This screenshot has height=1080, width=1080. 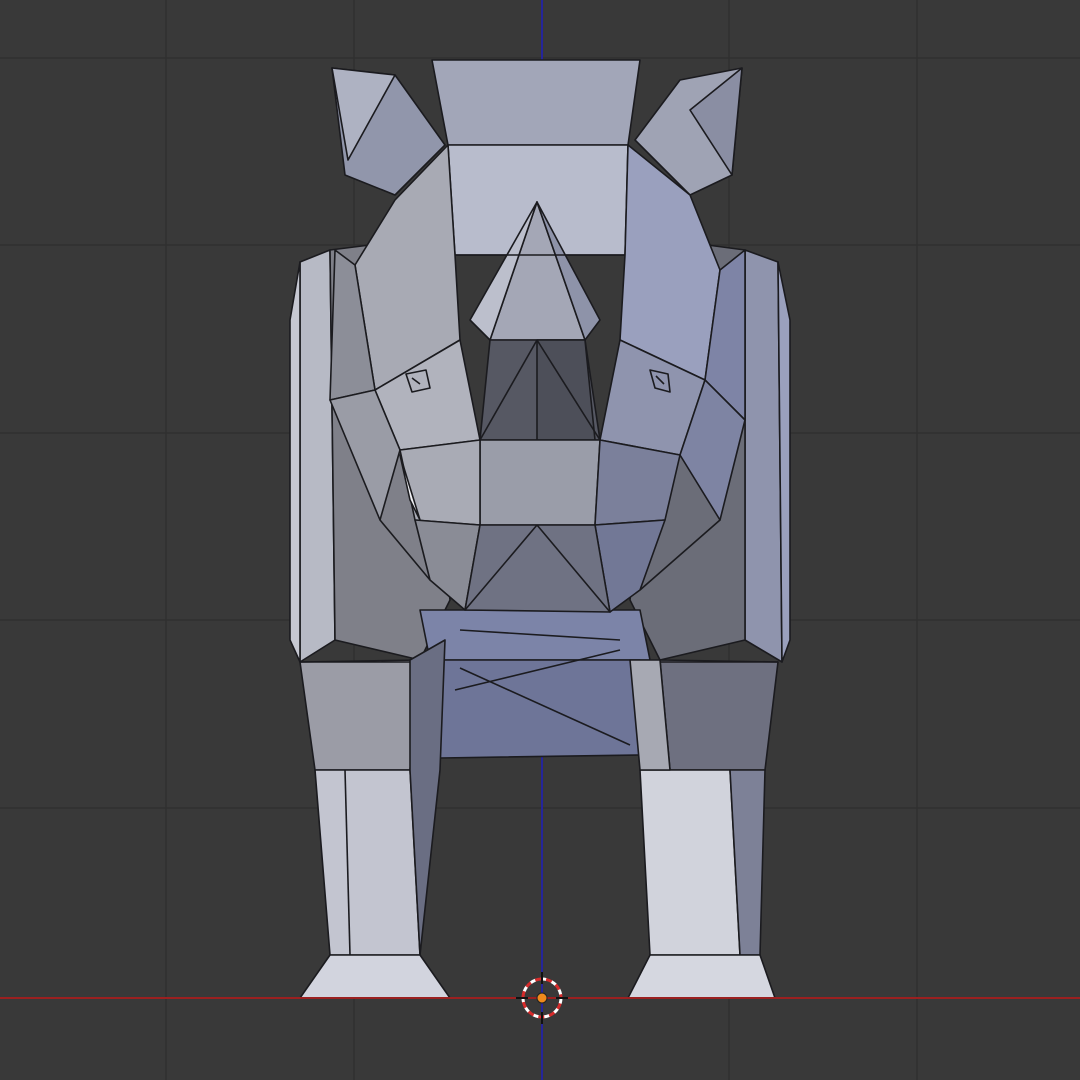 I want to click on body-lower-left, so click(x=360, y=715).